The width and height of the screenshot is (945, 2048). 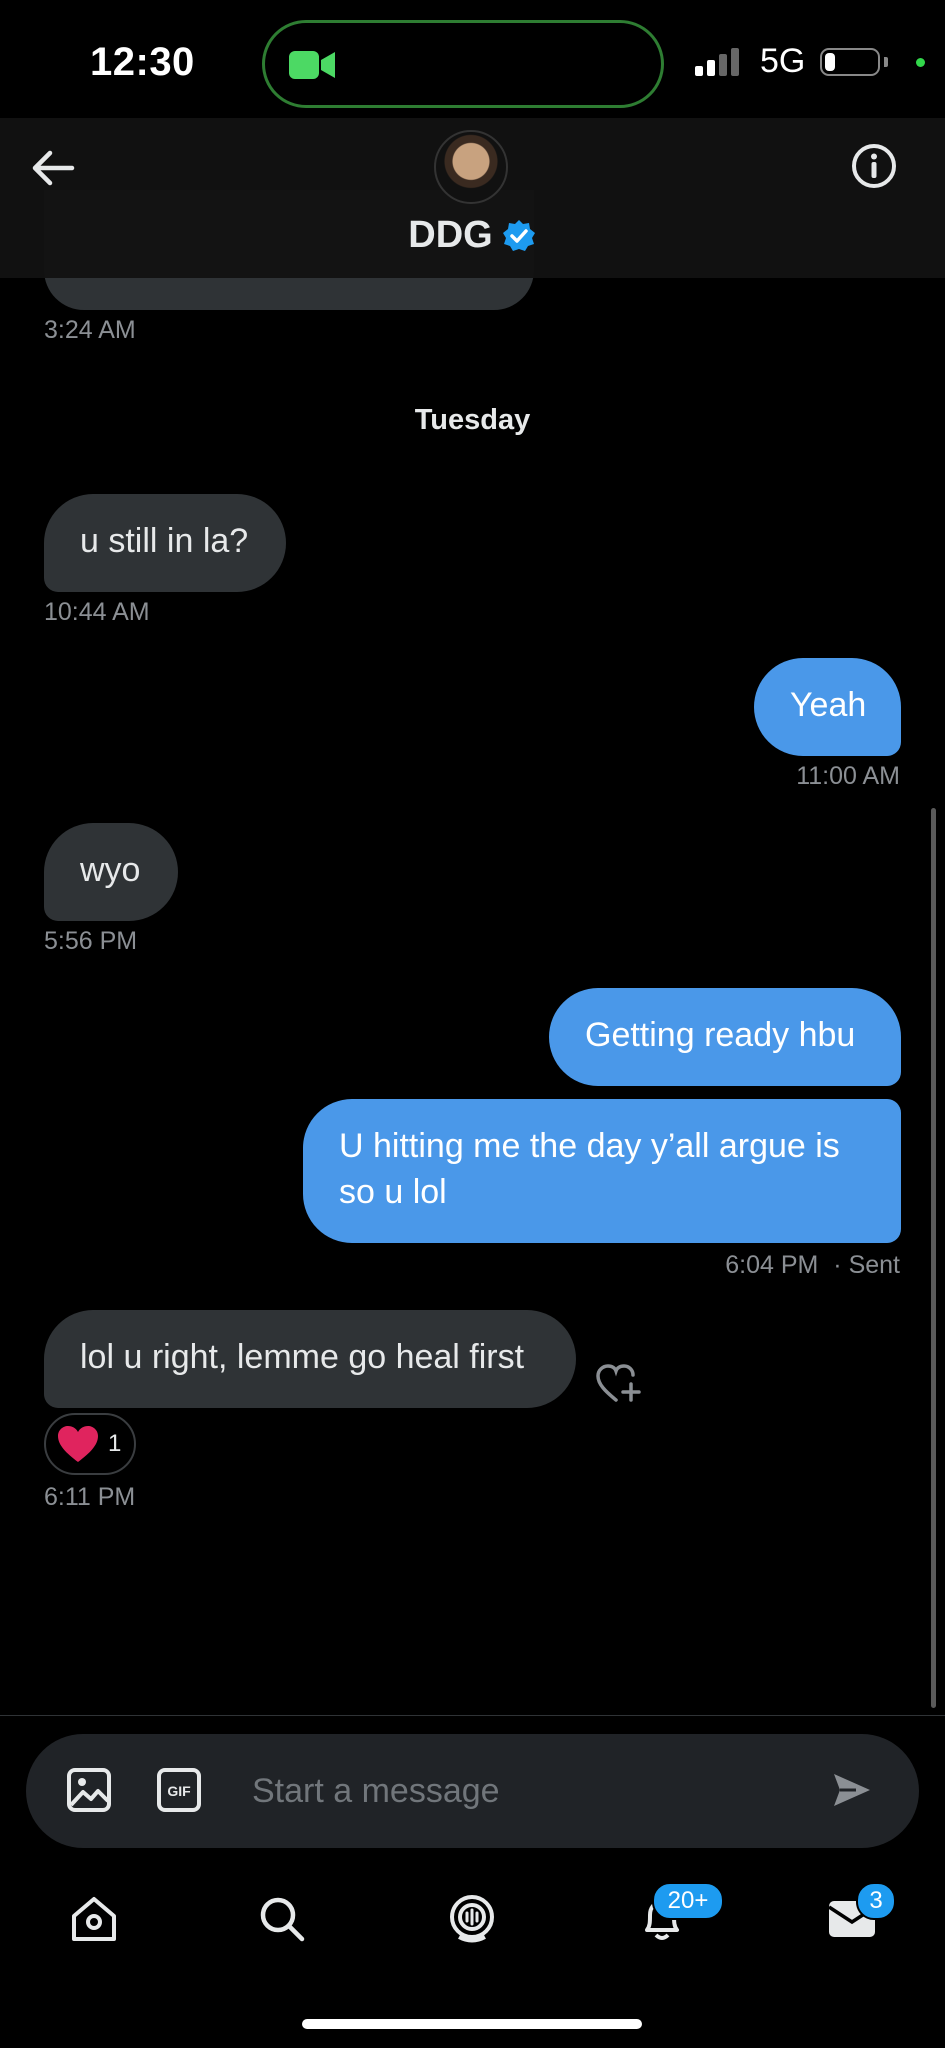 I want to click on message-timestamp: 11:00 AM, so click(x=848, y=776).